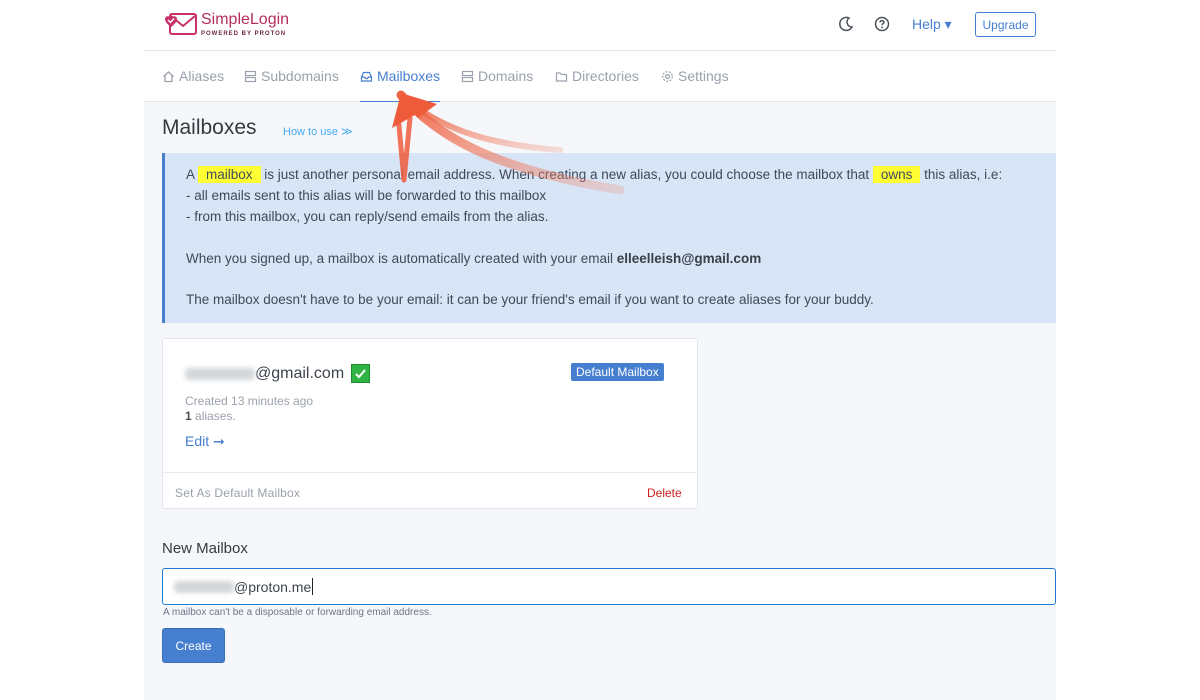 Image resolution: width=1200 pixels, height=700 pixels. Describe the element at coordinates (689, 258) in the screenshot. I see `signup-email: elleelleish@gmail.com` at that location.